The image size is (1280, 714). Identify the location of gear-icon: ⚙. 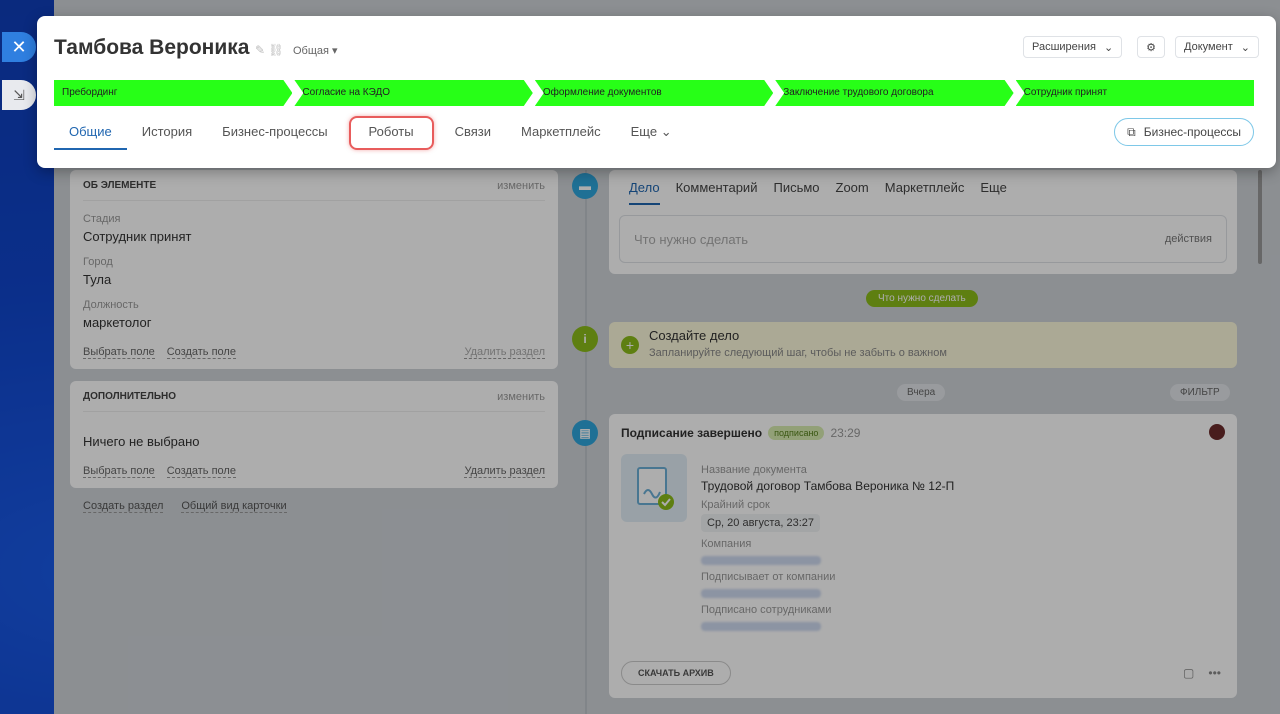
(1151, 47).